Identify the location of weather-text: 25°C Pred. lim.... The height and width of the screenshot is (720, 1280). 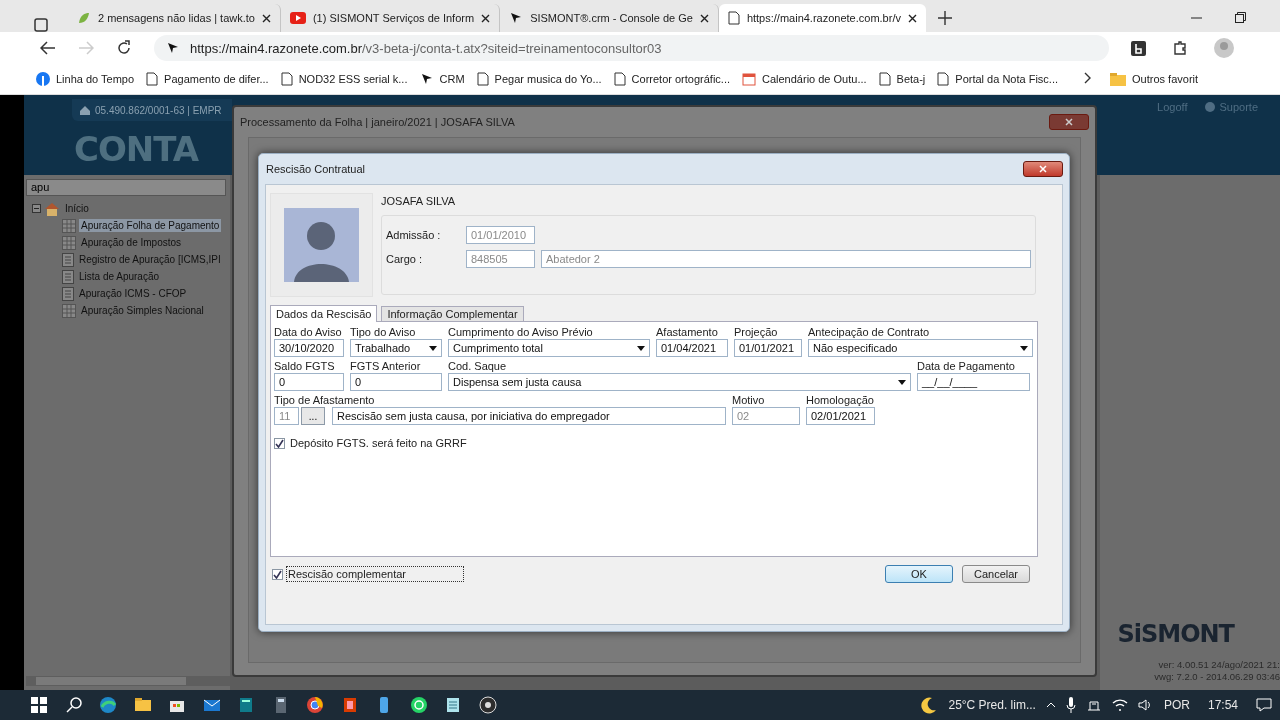
(992, 705).